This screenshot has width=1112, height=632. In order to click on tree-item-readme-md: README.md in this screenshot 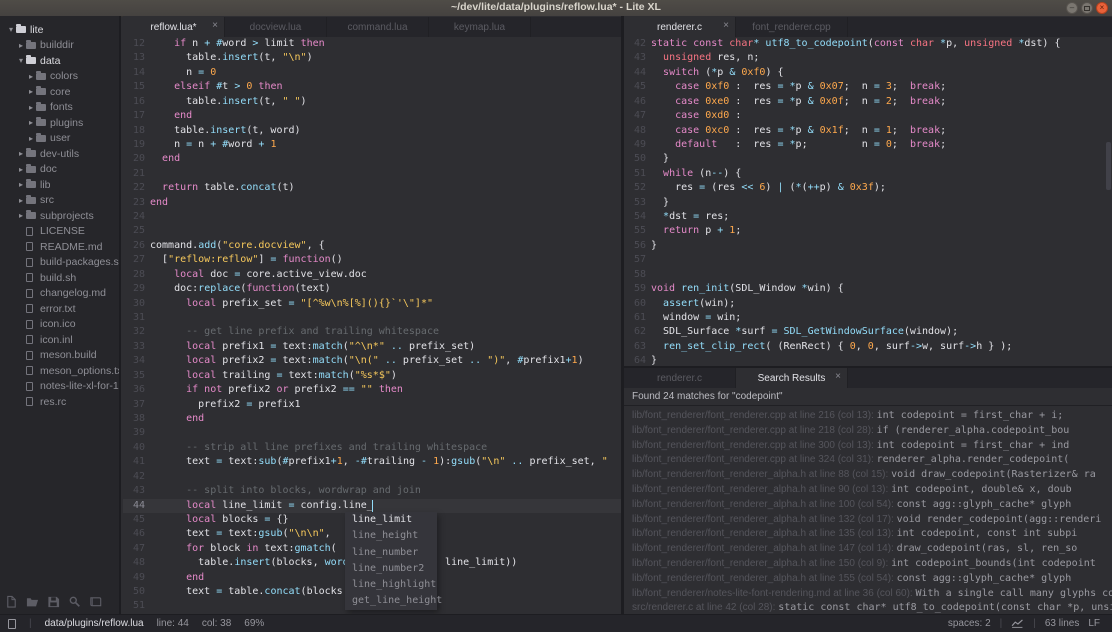, I will do `click(59, 247)`.